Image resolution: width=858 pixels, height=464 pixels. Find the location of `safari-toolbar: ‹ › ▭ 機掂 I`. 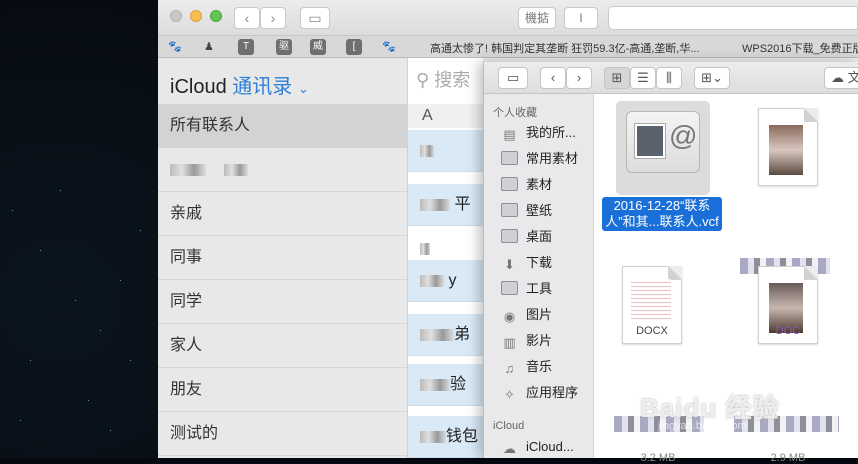

safari-toolbar: ‹ › ▭ 機掂 I is located at coordinates (508, 18).